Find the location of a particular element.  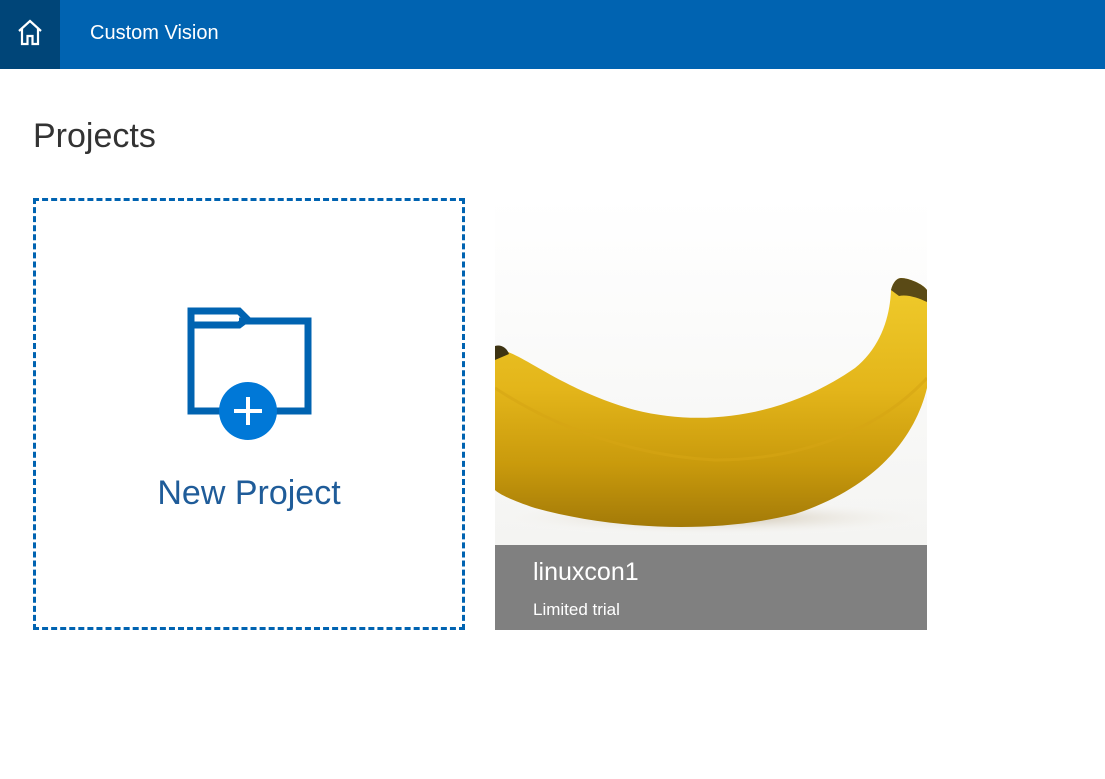

project-tier: Limited trial is located at coordinates (576, 609).